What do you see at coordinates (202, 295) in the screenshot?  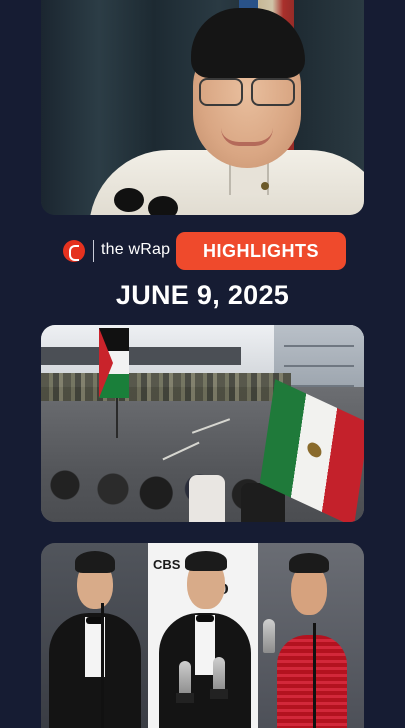 I see `date-title: JUNE 9, 2025` at bounding box center [202, 295].